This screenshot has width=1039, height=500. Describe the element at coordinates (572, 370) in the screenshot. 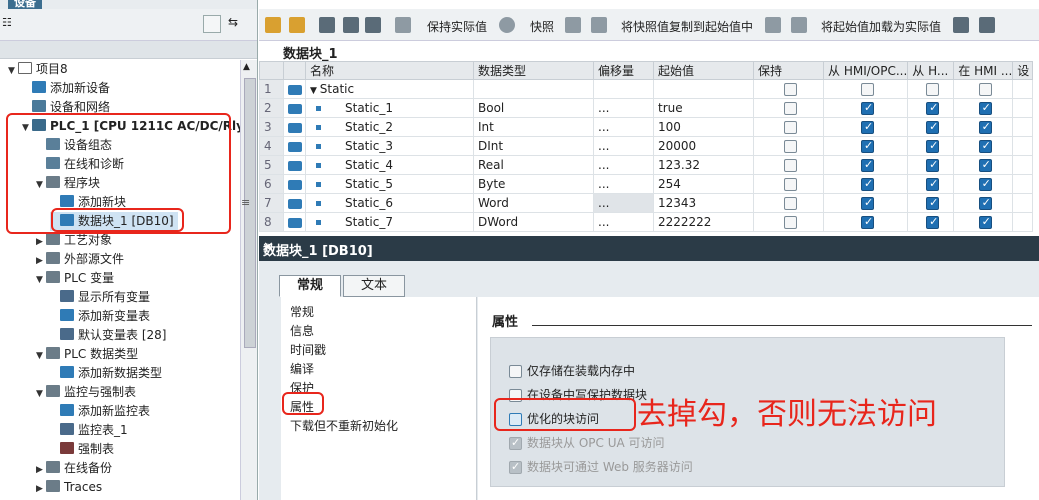

I see `attribute-option: 仅存储在装载内存中` at that location.